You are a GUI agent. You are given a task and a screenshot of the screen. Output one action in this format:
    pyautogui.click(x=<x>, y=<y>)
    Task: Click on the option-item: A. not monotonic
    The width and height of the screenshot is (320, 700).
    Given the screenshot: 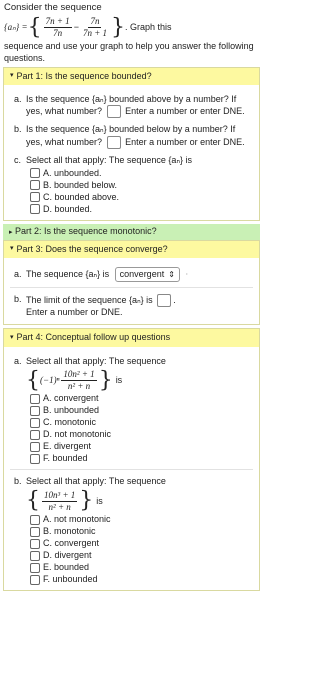 What is the action you would take?
    pyautogui.click(x=141, y=519)
    